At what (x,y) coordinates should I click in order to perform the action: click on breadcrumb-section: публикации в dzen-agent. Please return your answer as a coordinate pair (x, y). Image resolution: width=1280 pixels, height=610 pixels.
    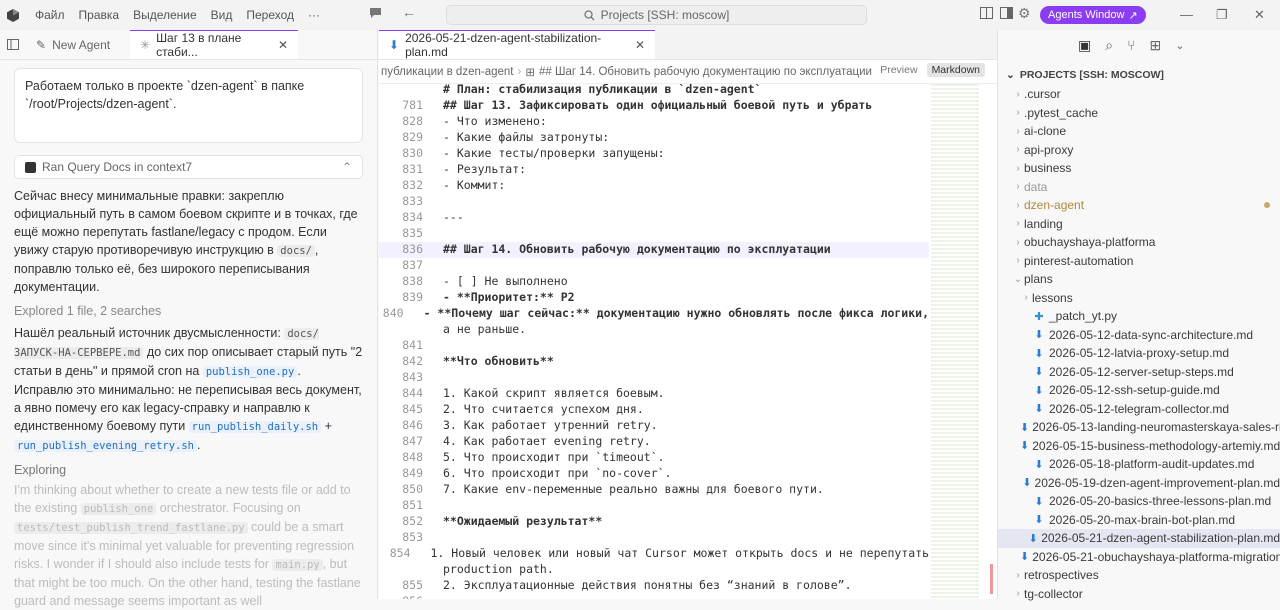
    Looking at the image, I should click on (447, 72).